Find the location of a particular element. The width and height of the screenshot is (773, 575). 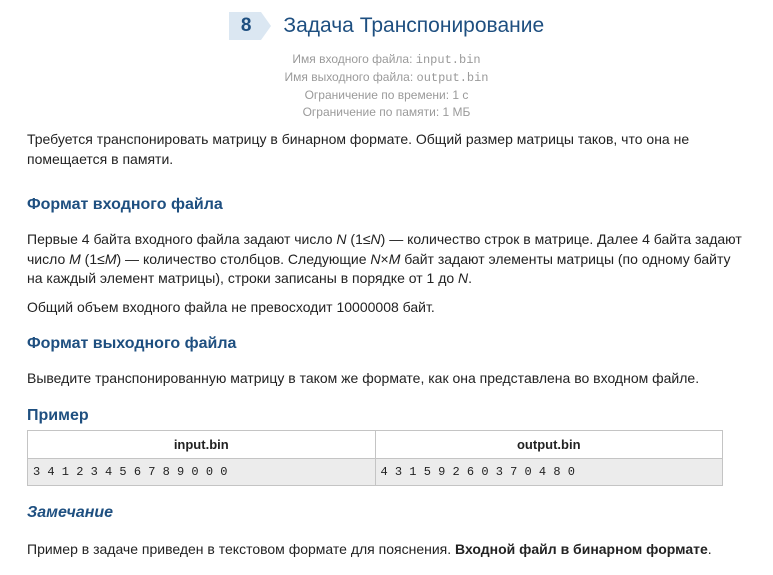

example-column-output: output.bin is located at coordinates (548, 444).